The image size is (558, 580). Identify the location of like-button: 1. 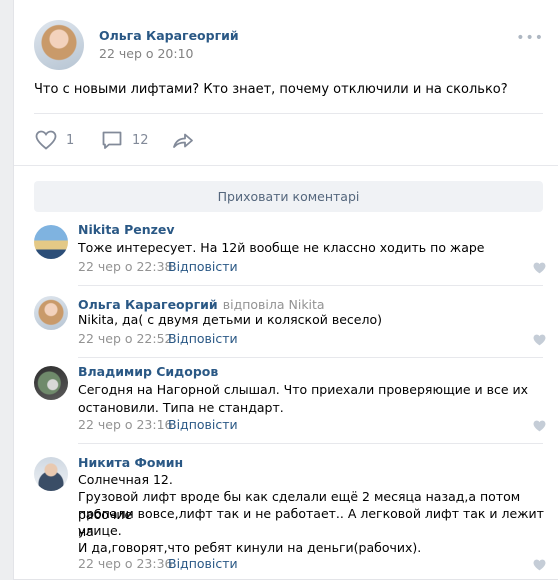
(54, 140).